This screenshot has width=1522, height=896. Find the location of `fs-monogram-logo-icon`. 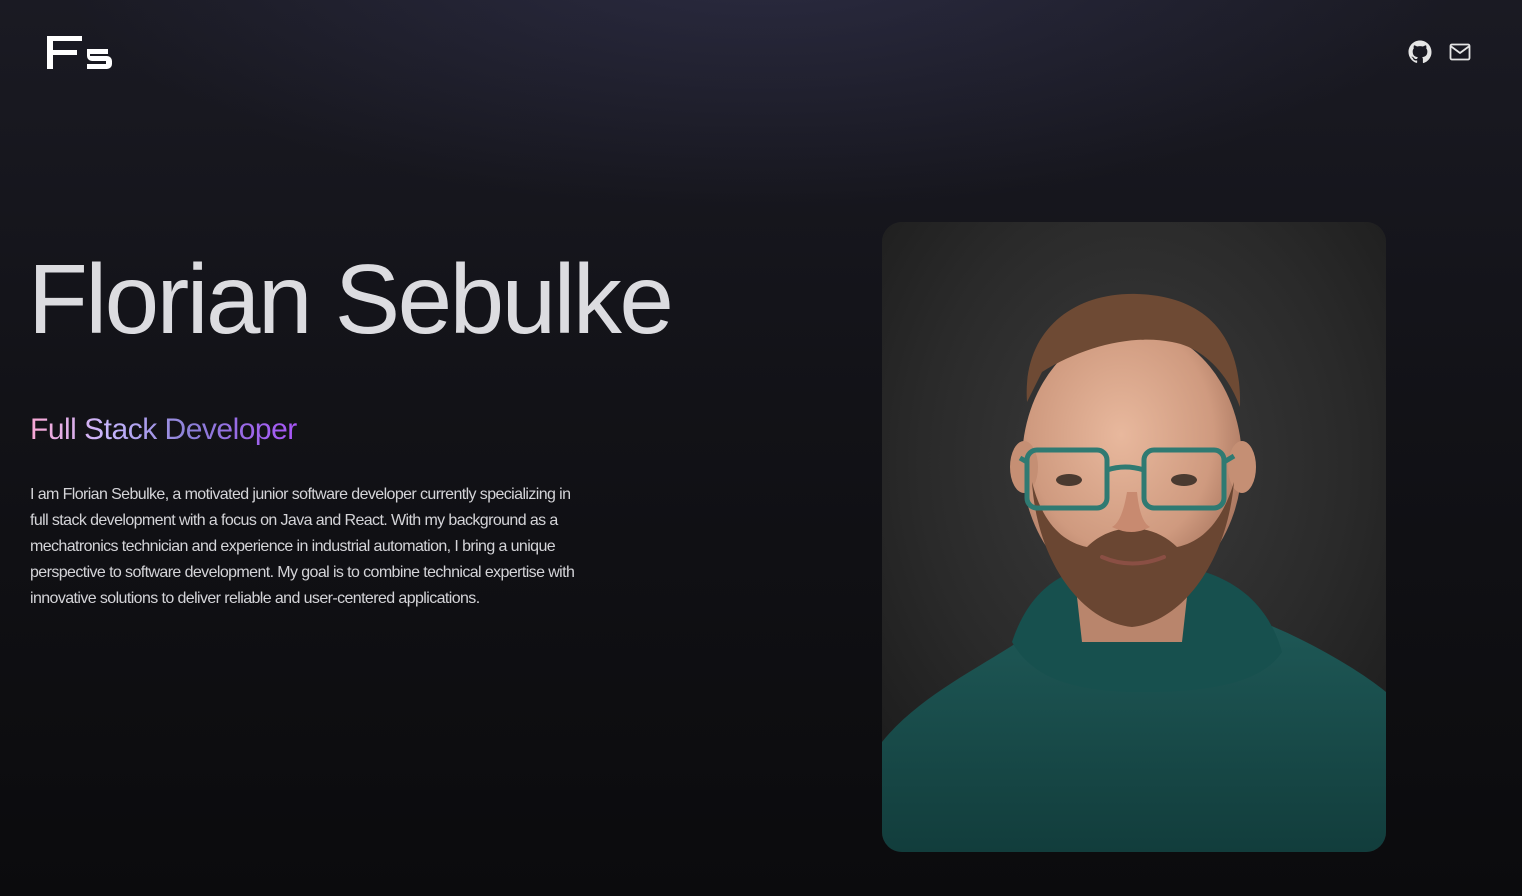

fs-monogram-logo-icon is located at coordinates (79, 52).